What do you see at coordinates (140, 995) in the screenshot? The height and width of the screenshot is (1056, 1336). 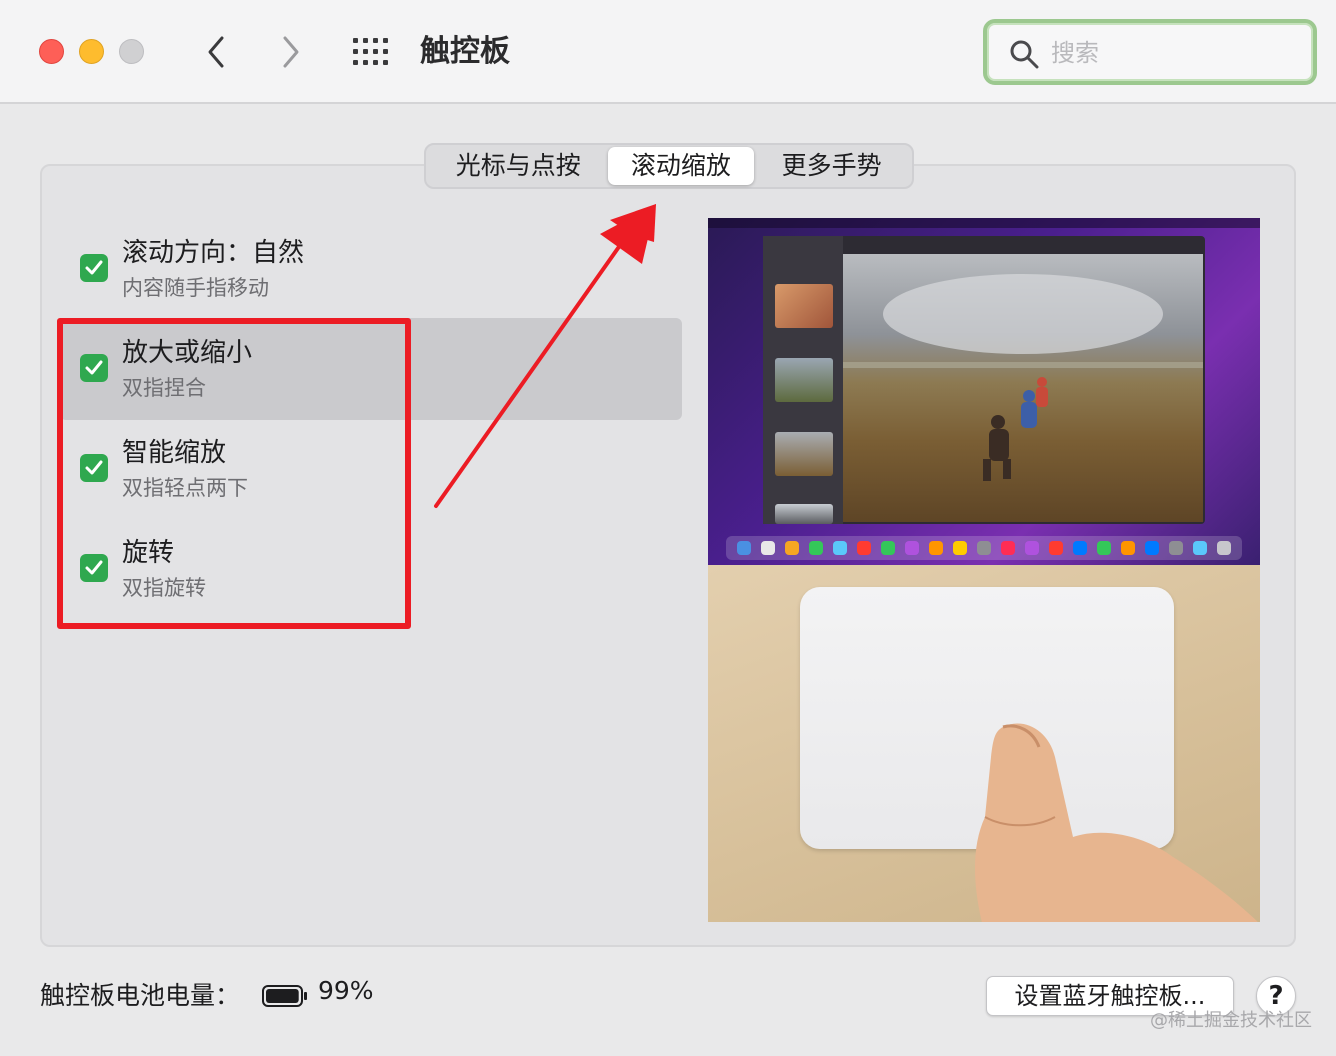 I see `battery-label: 触控板电池电量：` at bounding box center [140, 995].